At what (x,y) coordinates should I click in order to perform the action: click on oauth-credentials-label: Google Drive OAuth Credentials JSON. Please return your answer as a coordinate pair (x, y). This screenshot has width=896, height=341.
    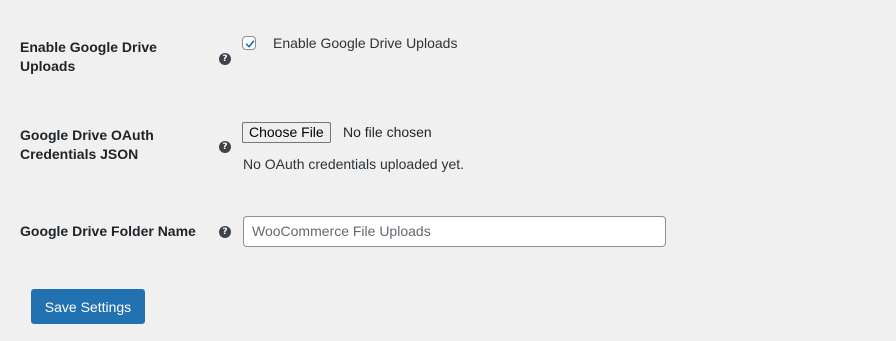
    Looking at the image, I should click on (87, 144).